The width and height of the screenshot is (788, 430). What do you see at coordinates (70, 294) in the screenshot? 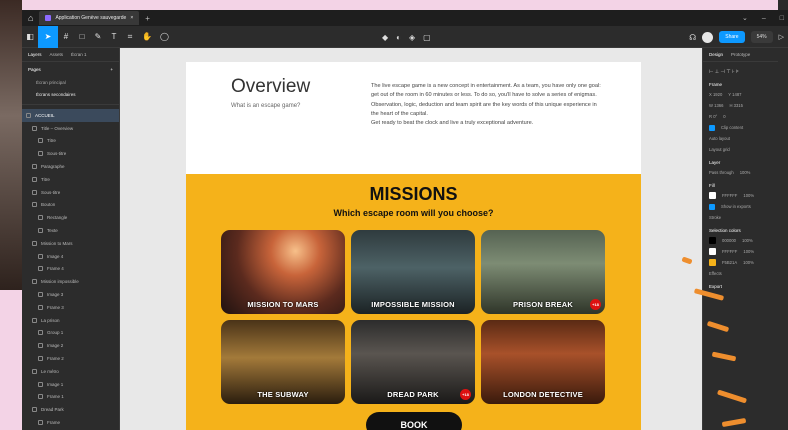
I see `layer-row: Image 3` at bounding box center [70, 294].